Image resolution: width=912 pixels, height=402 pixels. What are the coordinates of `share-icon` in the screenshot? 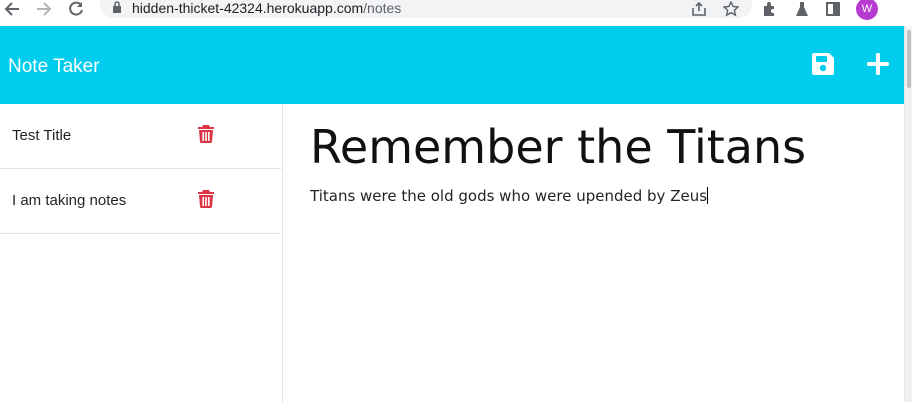 It's located at (699, 9).